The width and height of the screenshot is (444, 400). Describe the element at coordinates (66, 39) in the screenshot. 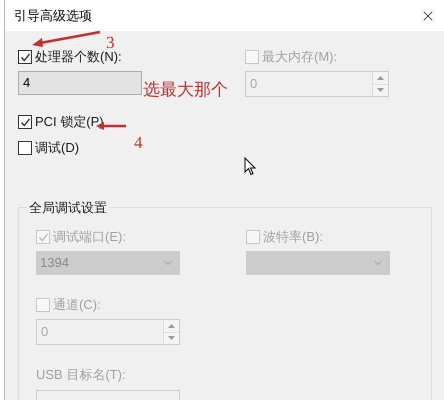

I see `arrow` at that location.